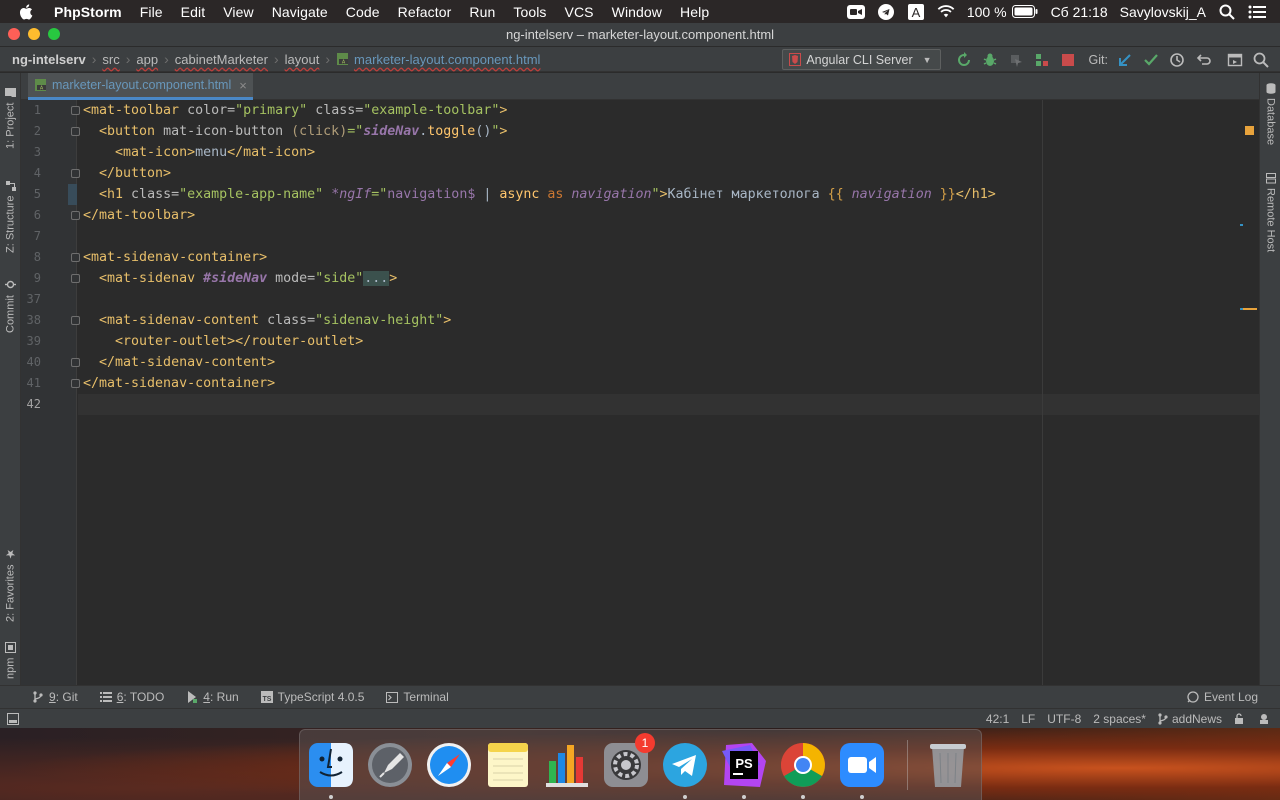  I want to click on dock-system-preferences: 1, so click(628, 762).